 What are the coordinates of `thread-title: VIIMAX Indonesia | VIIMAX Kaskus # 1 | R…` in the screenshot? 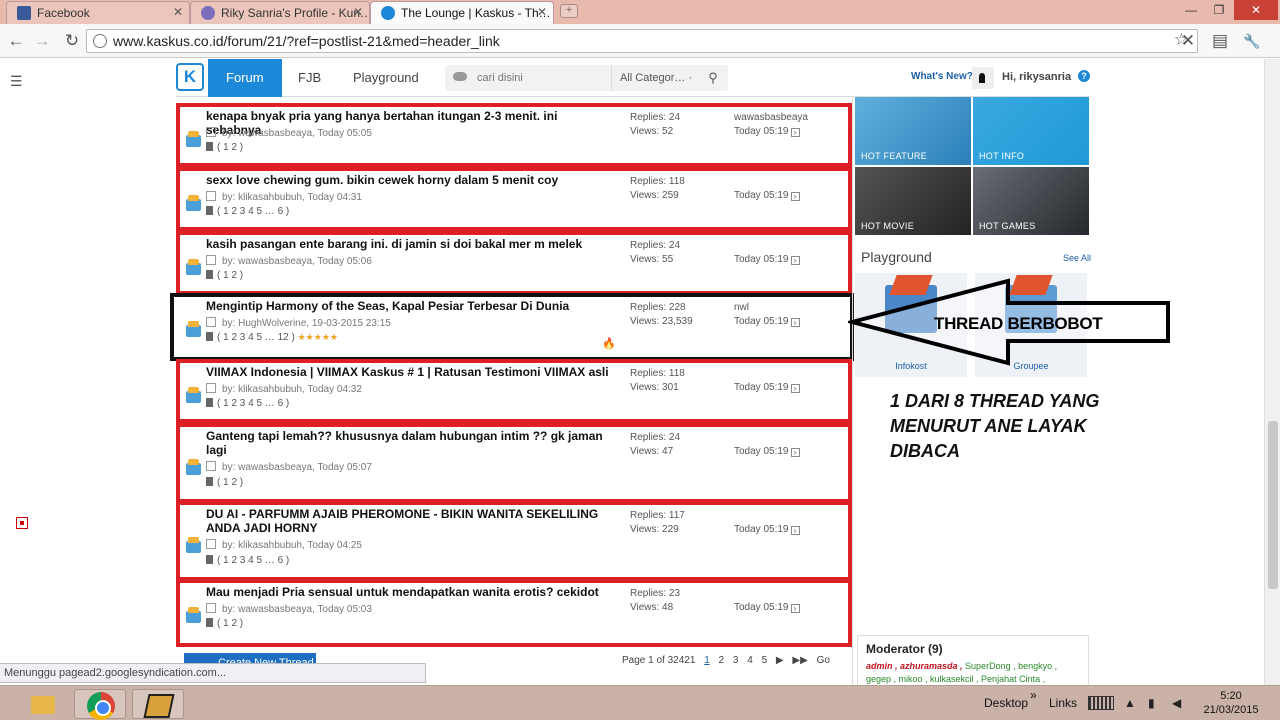 It's located at (411, 372).